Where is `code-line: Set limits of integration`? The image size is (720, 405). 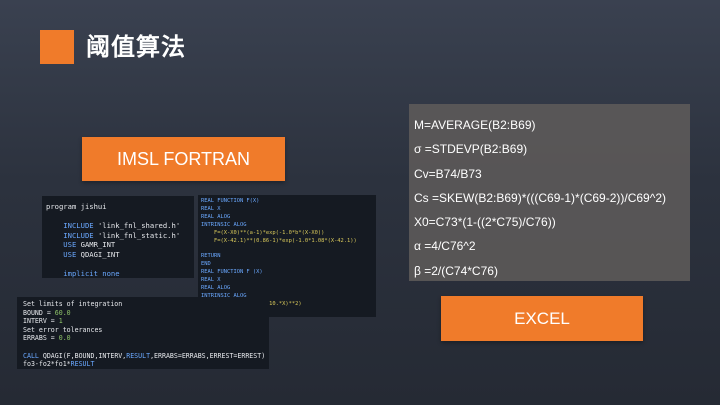
code-line: Set limits of integration is located at coordinates (143, 304).